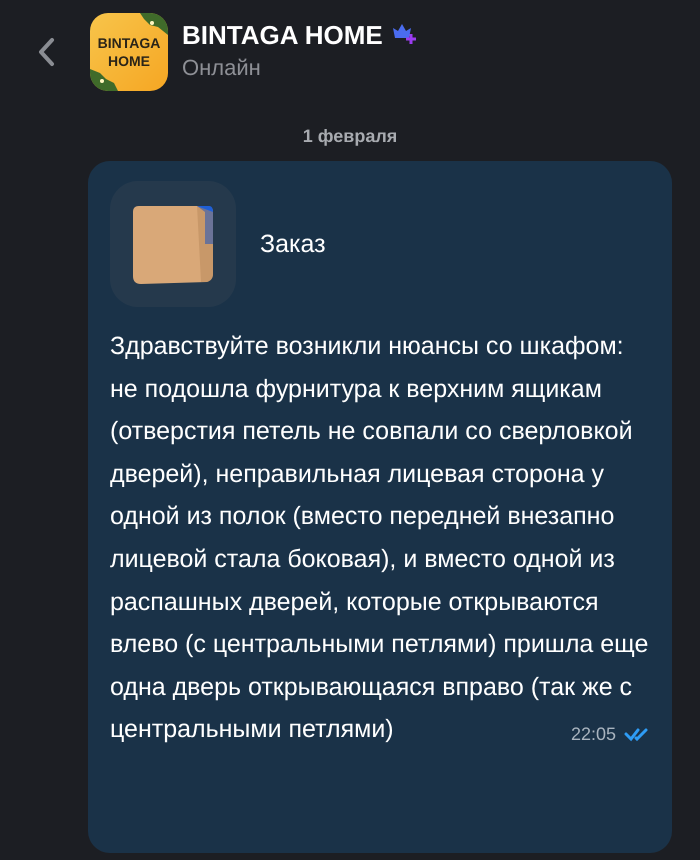 Image resolution: width=700 pixels, height=860 pixels. What do you see at coordinates (173, 244) in the screenshot?
I see `box-icon` at bounding box center [173, 244].